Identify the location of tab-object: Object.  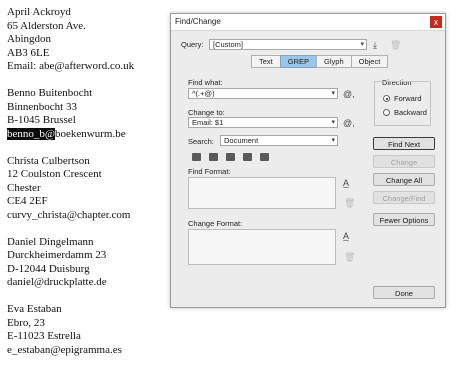
(369, 61).